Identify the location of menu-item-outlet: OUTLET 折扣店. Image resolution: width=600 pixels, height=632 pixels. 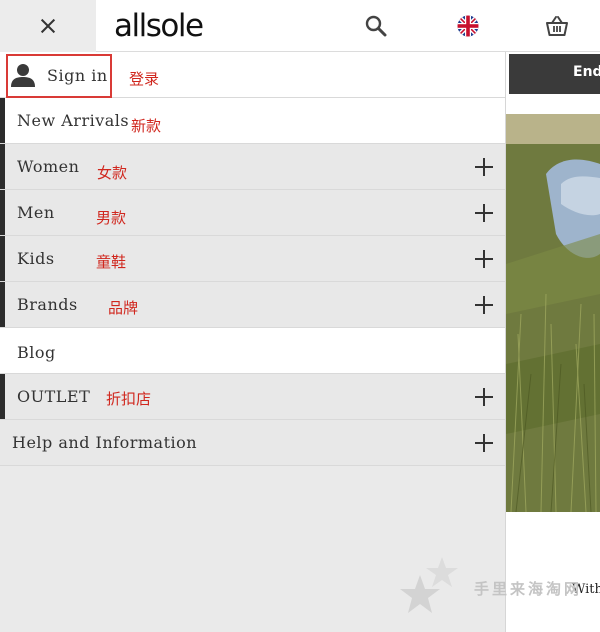
(252, 397).